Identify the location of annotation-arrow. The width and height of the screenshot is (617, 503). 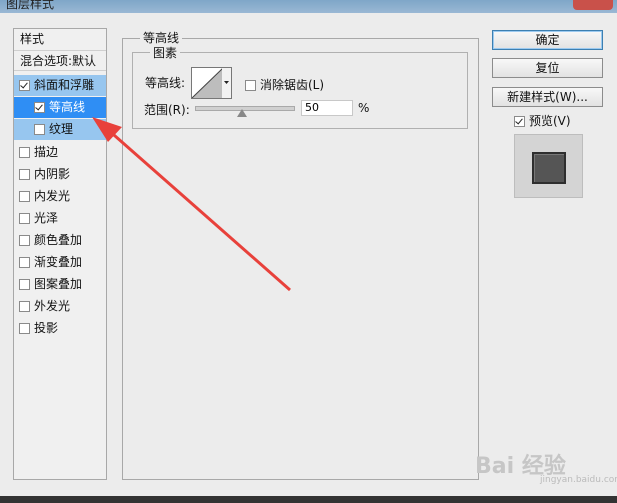
(191, 204).